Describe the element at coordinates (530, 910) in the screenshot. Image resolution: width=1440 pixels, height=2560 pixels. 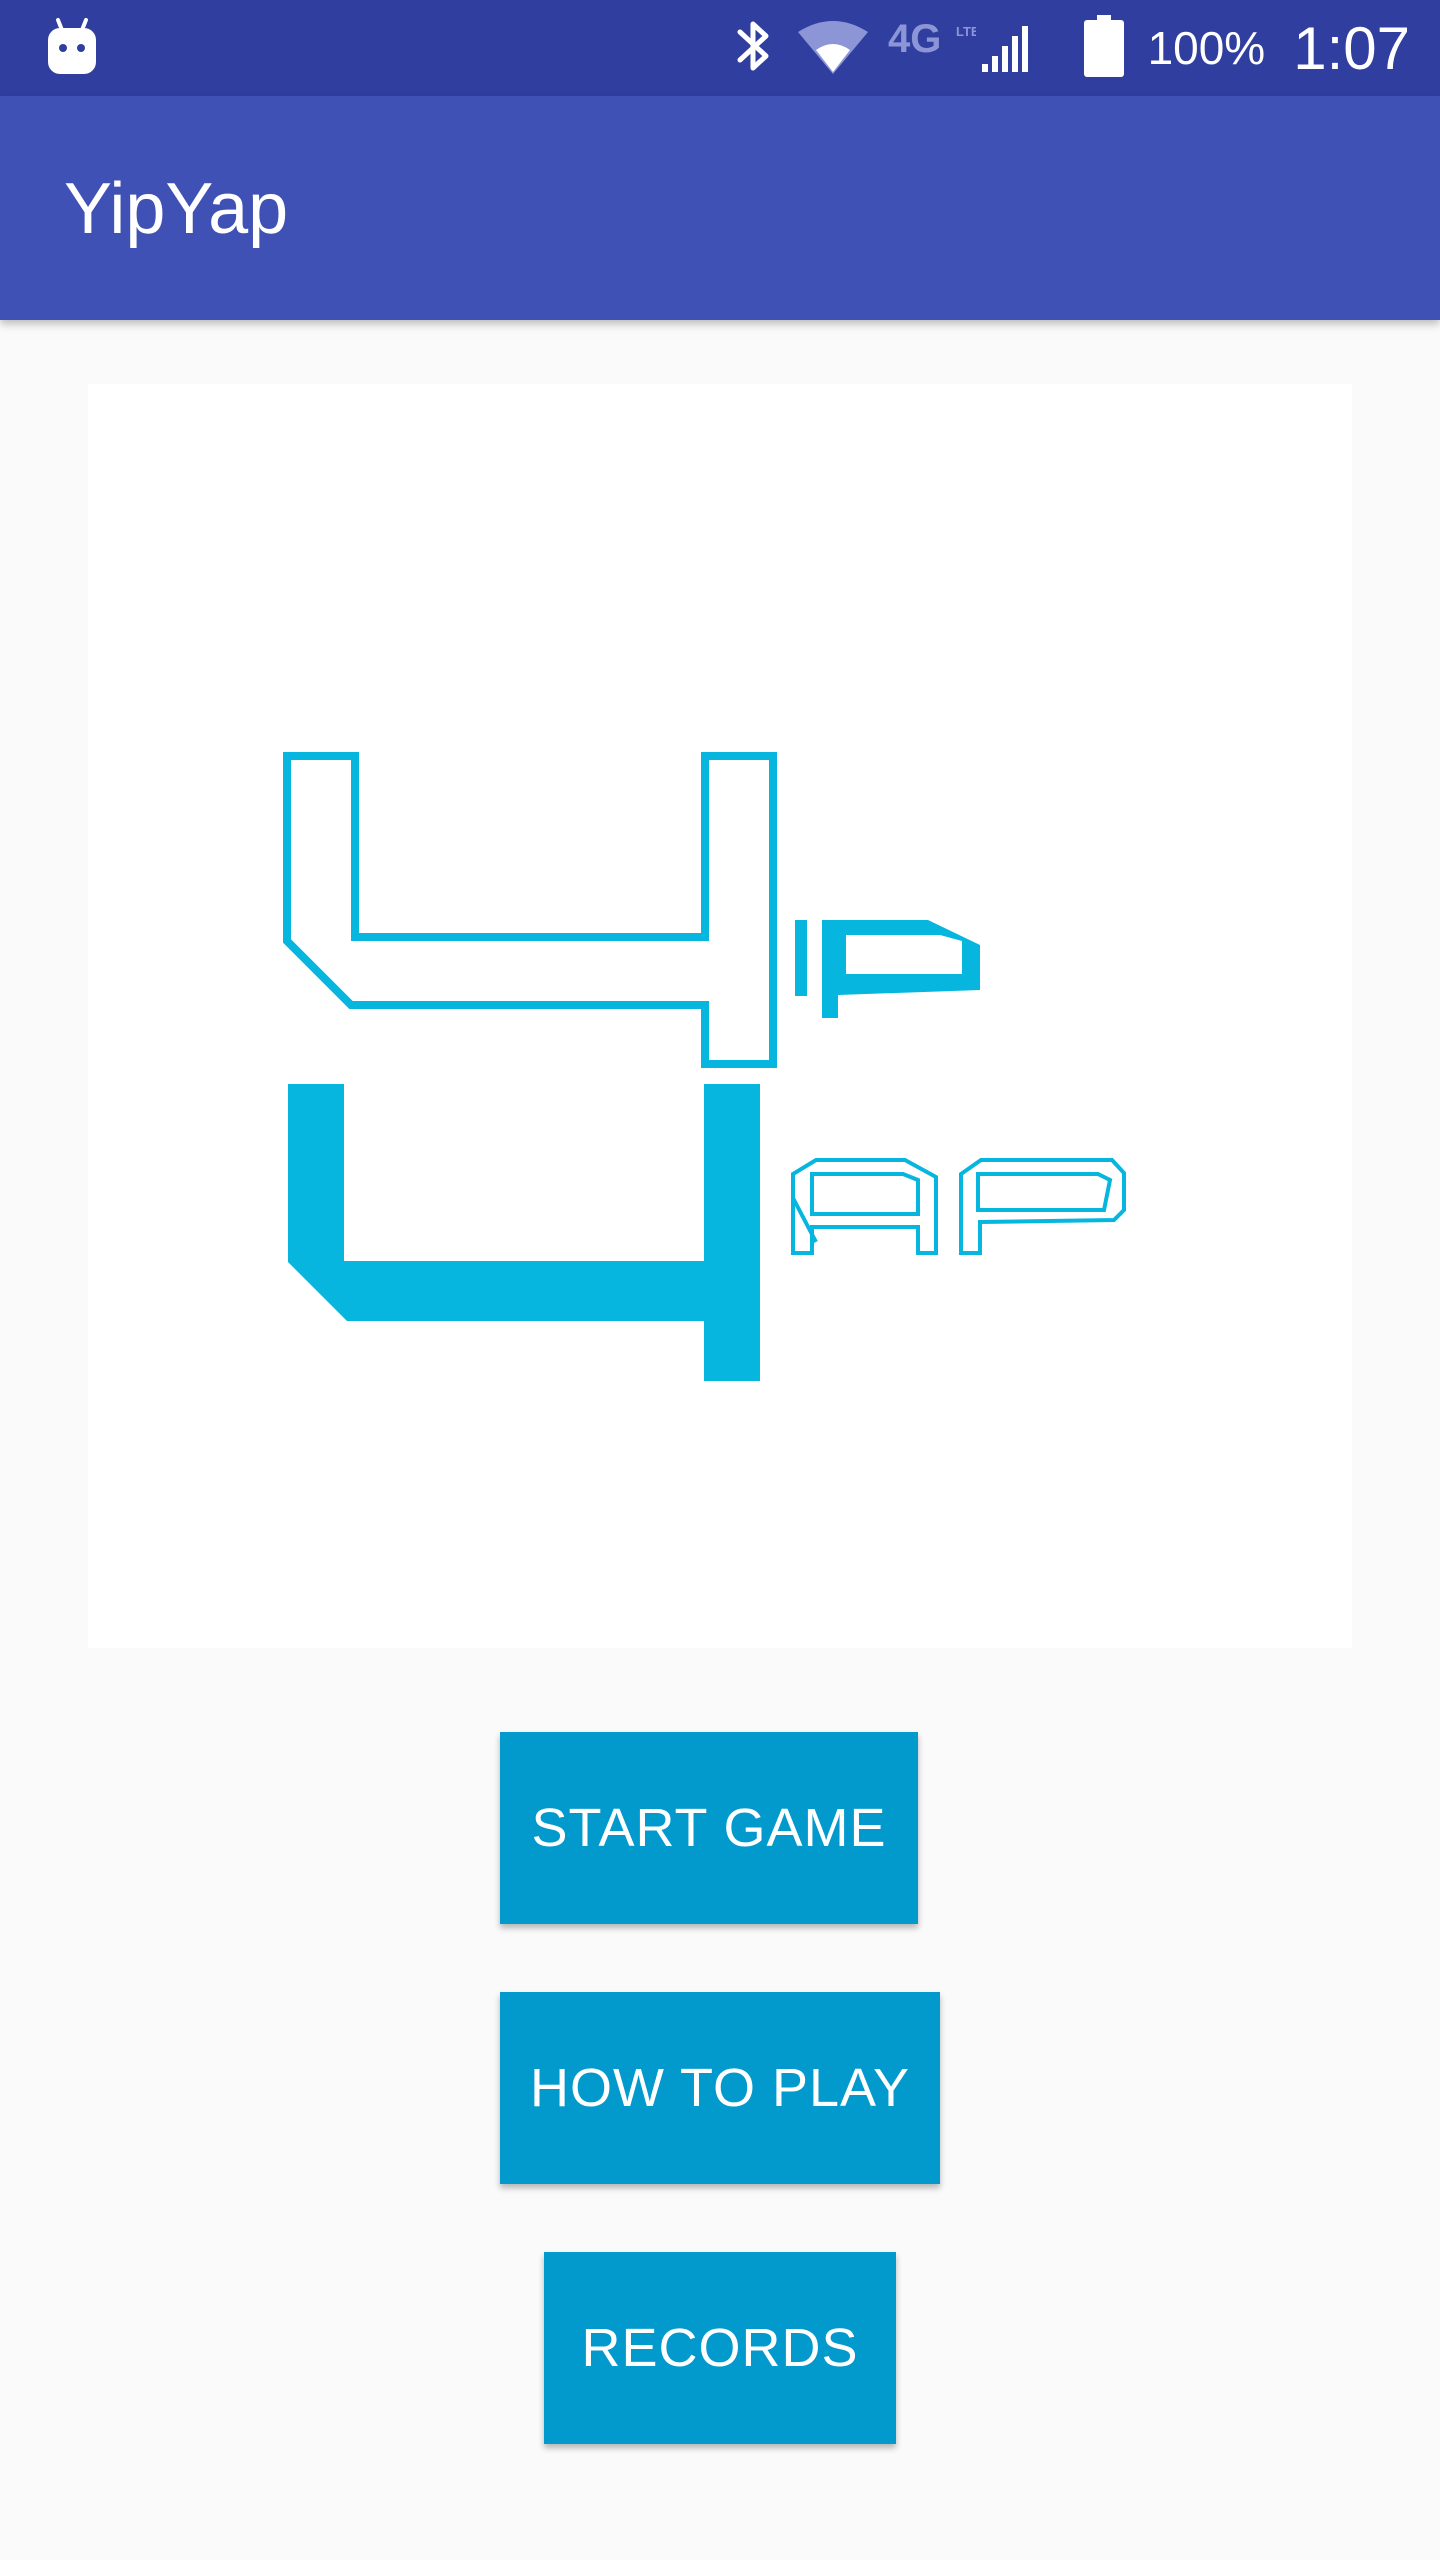
I see `logo-yip-y` at that location.